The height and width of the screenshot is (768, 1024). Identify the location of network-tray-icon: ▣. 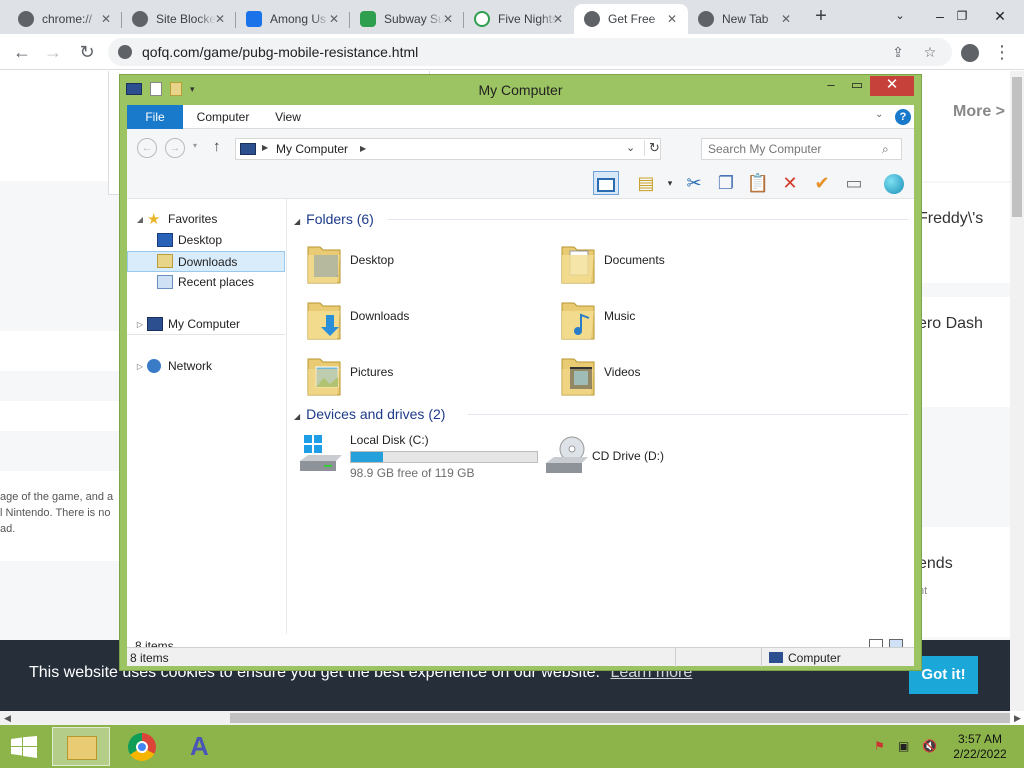
(906, 747).